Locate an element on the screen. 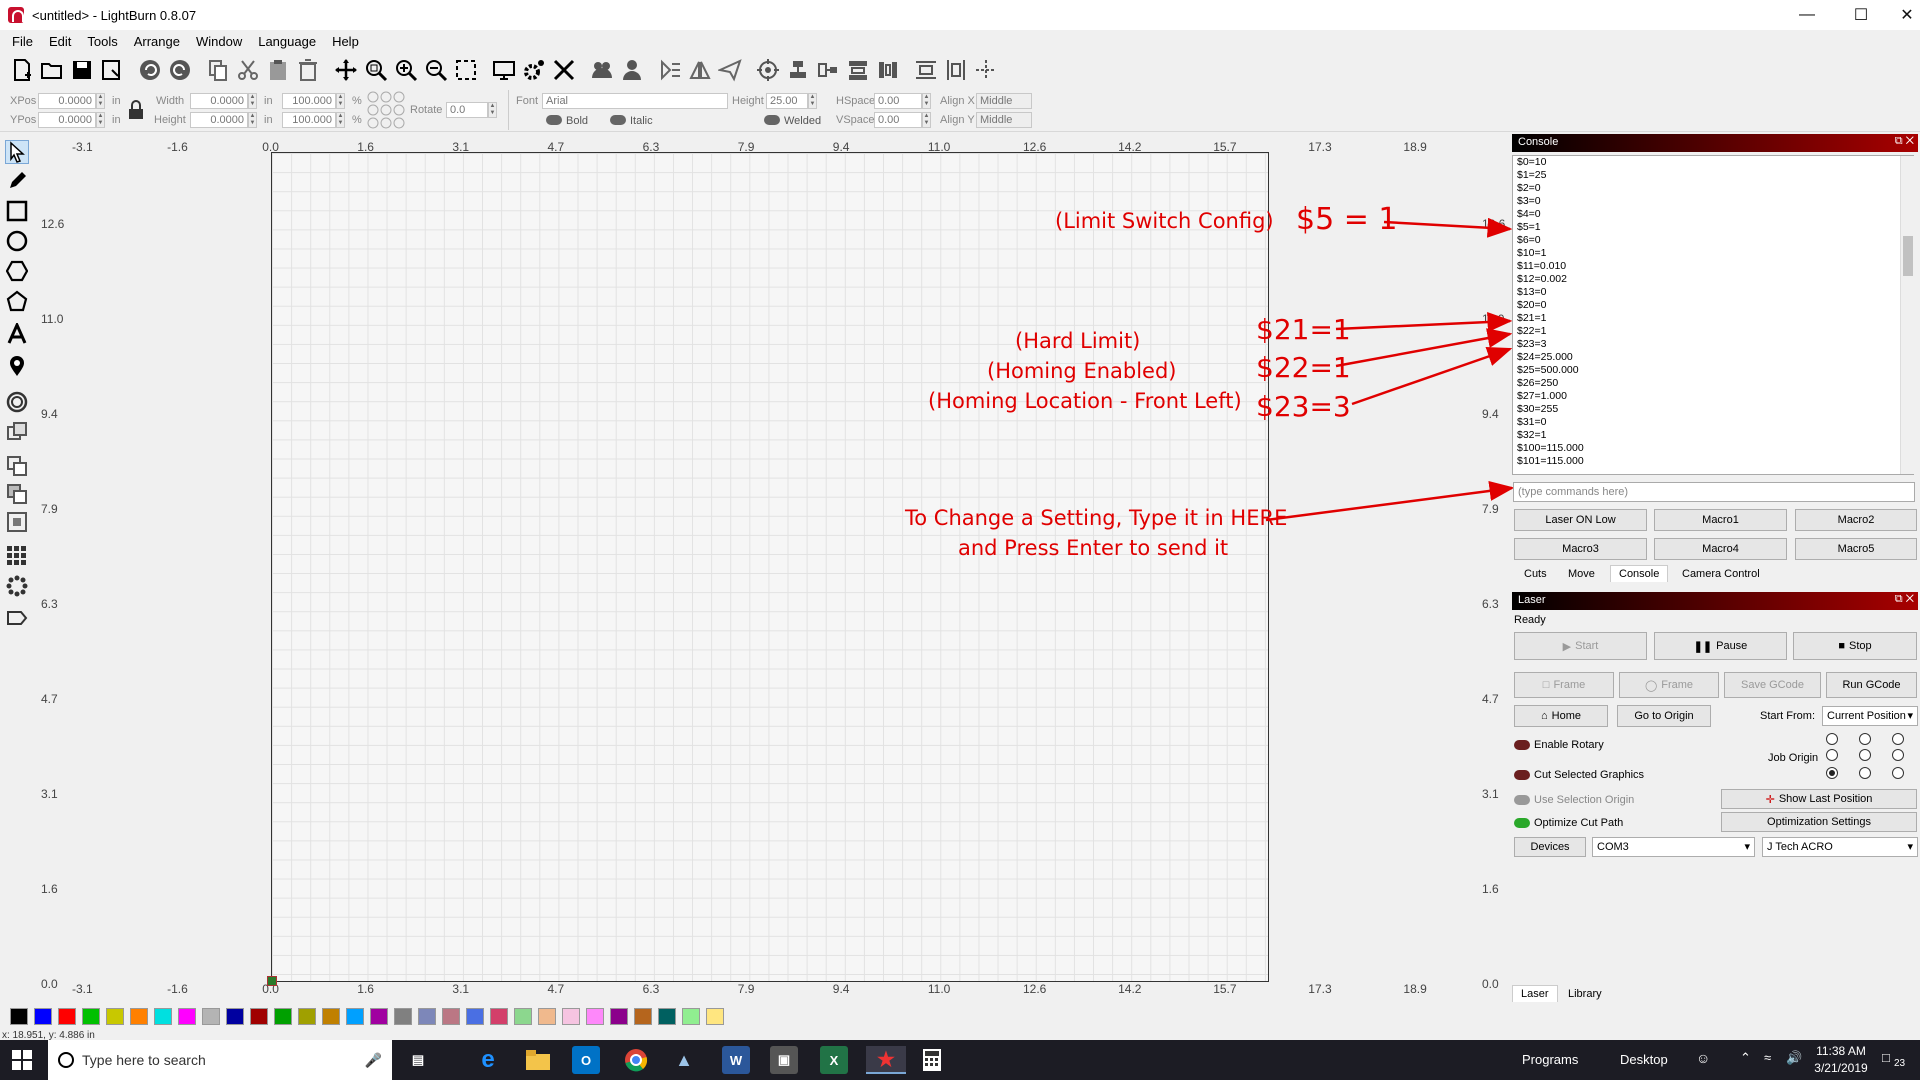 This screenshot has width=1920, height=1080. optimization-settings-button: Optimization Settings is located at coordinates (1819, 822).